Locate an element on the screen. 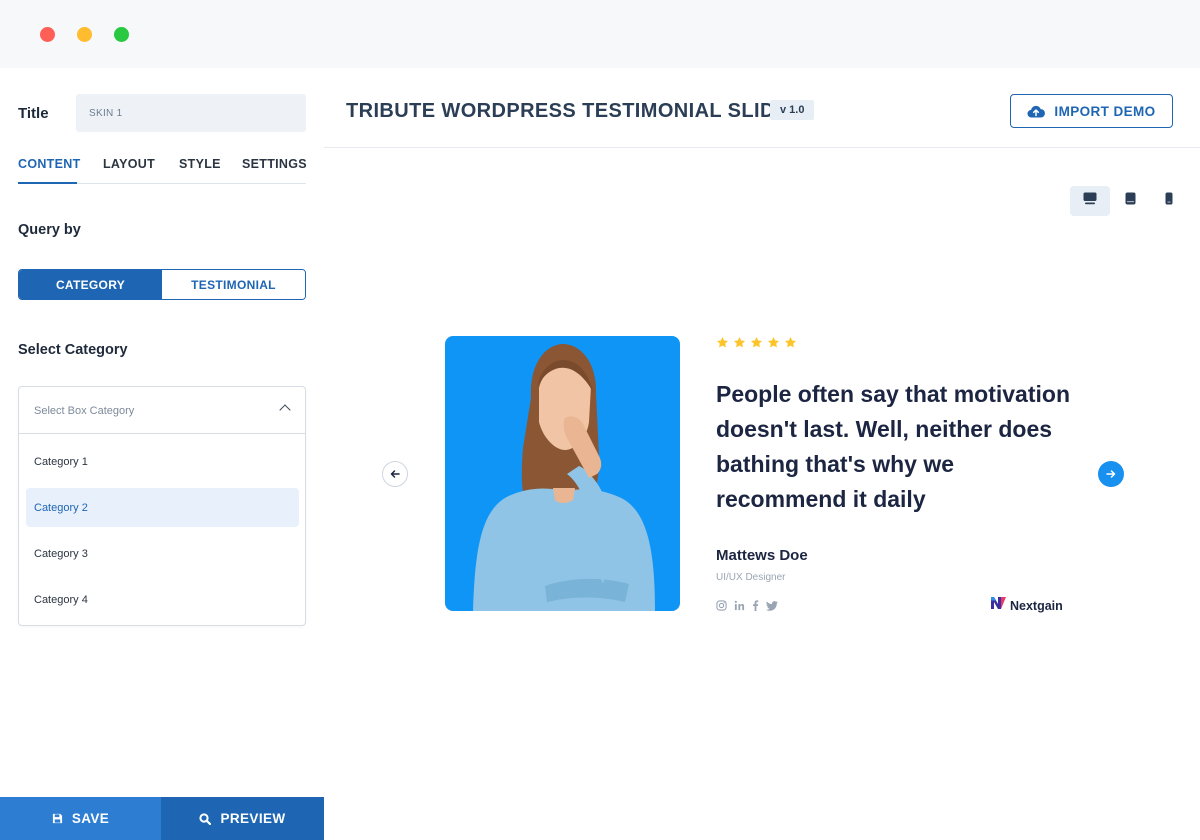 This screenshot has height=840, width=1200. author-name: Mattews Doe is located at coordinates (762, 555).